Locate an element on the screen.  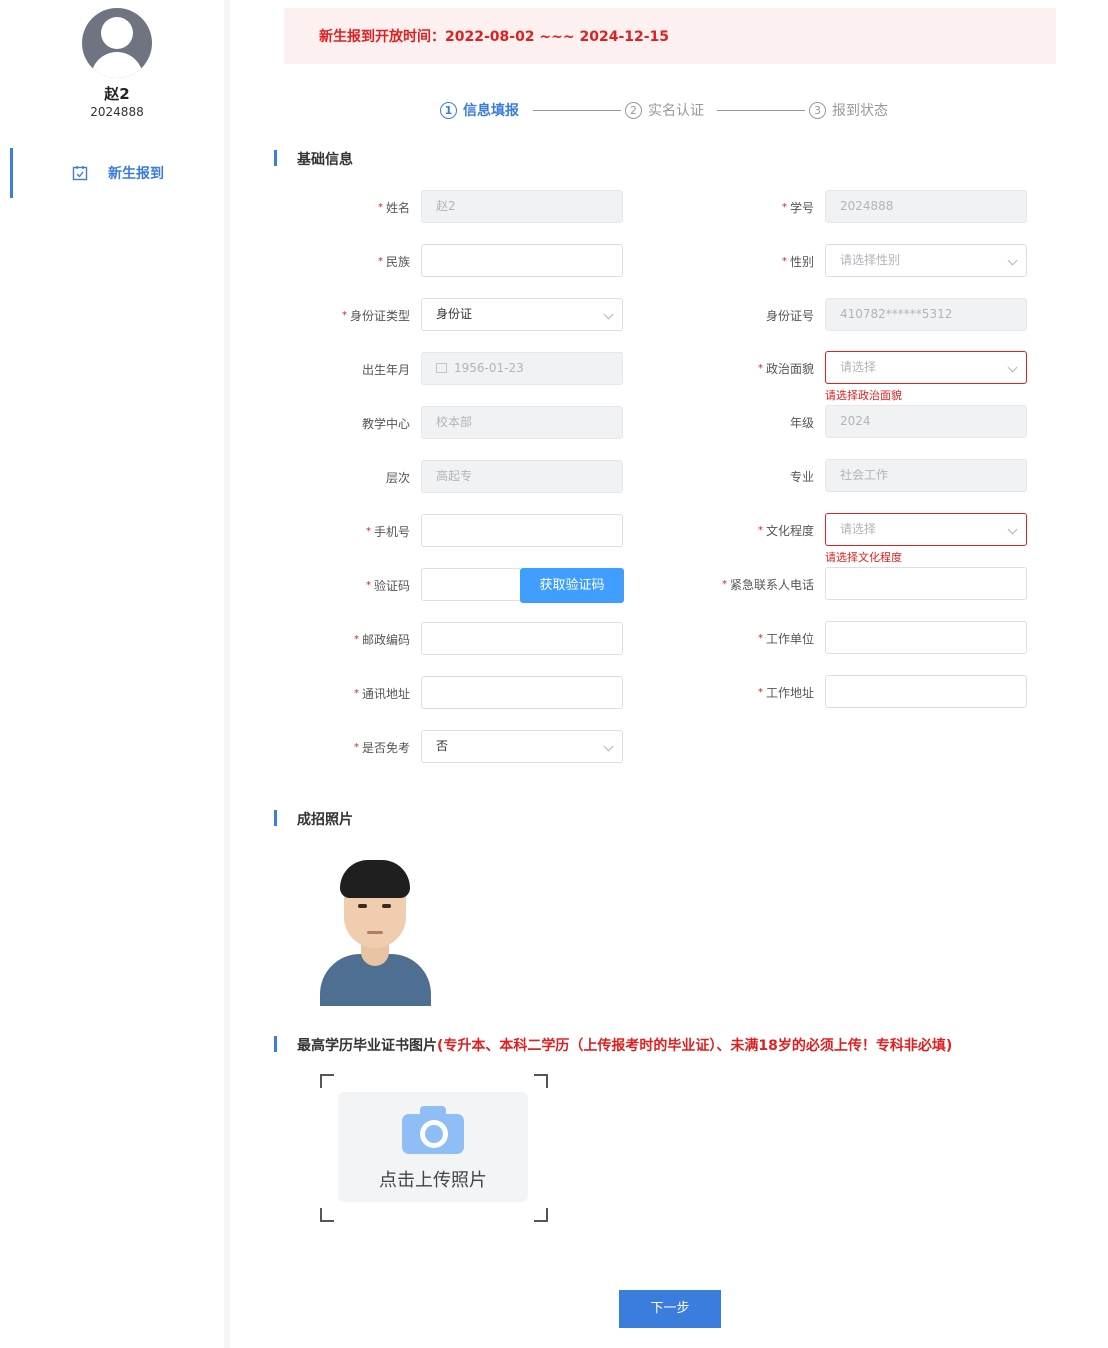
birth-field: 1956-01-23 is located at coordinates (522, 368).